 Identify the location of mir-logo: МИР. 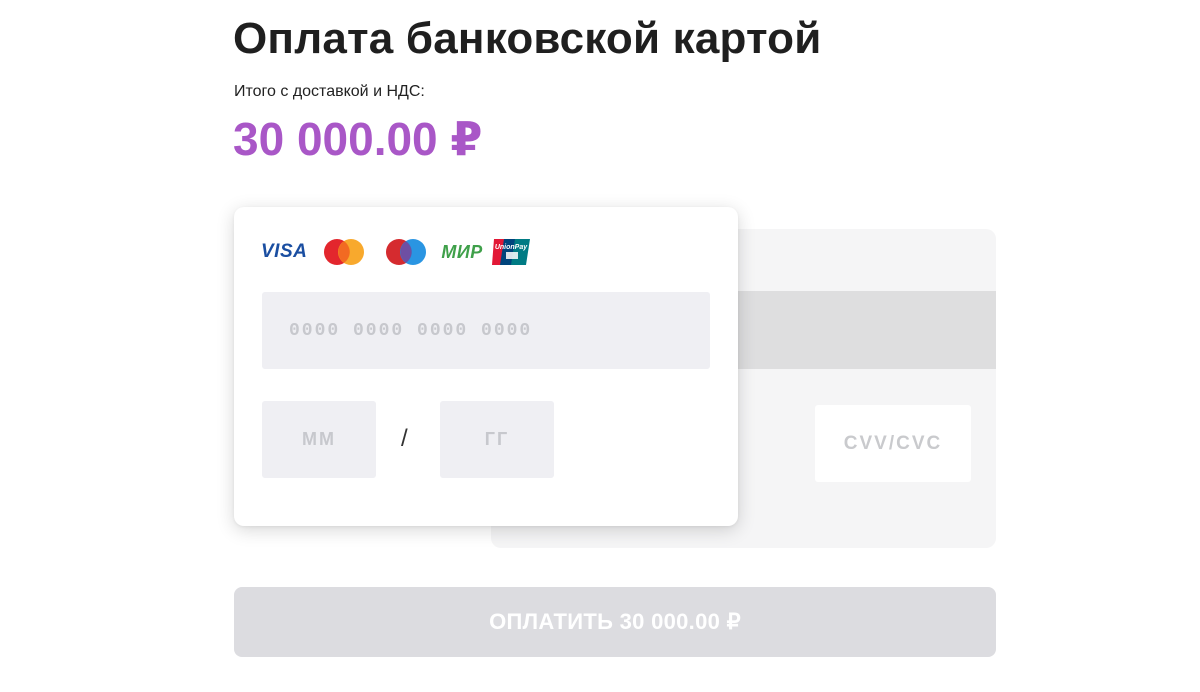
(462, 251).